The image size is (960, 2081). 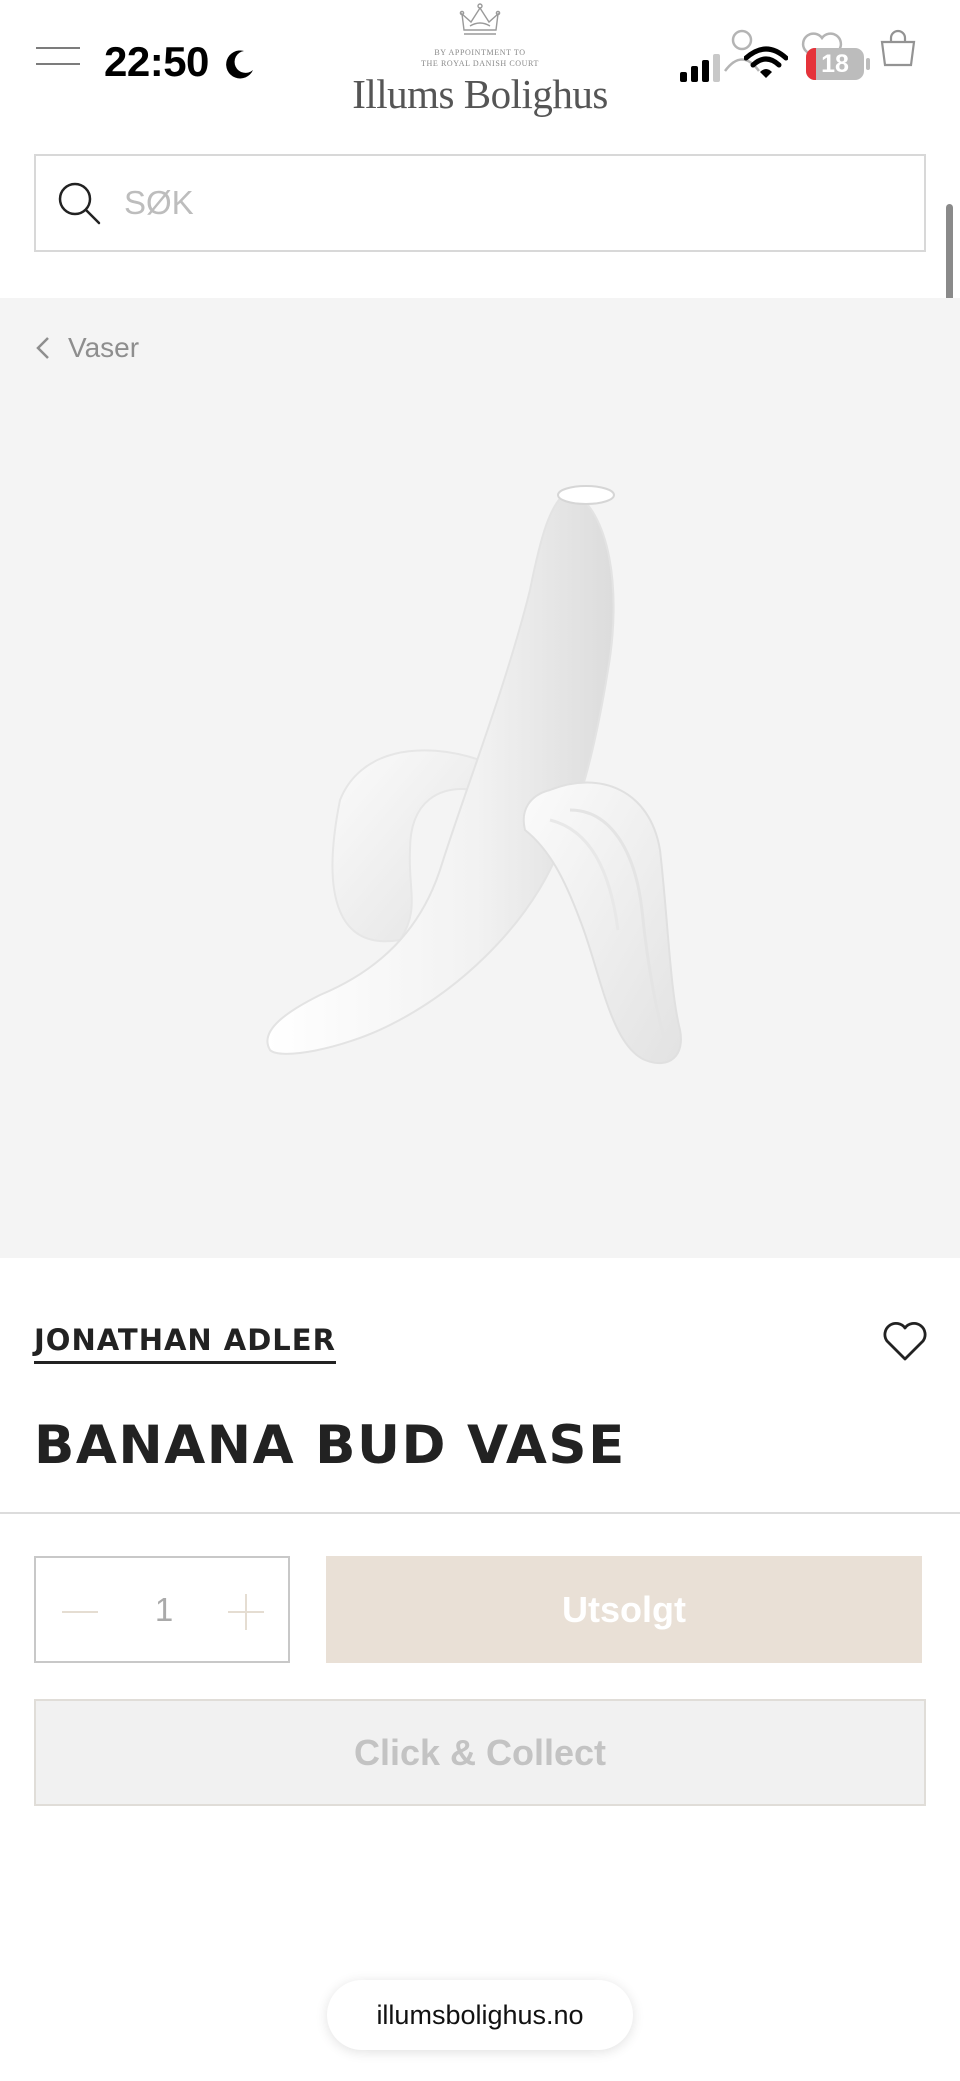 What do you see at coordinates (766, 62) in the screenshot?
I see `wifi-icon` at bounding box center [766, 62].